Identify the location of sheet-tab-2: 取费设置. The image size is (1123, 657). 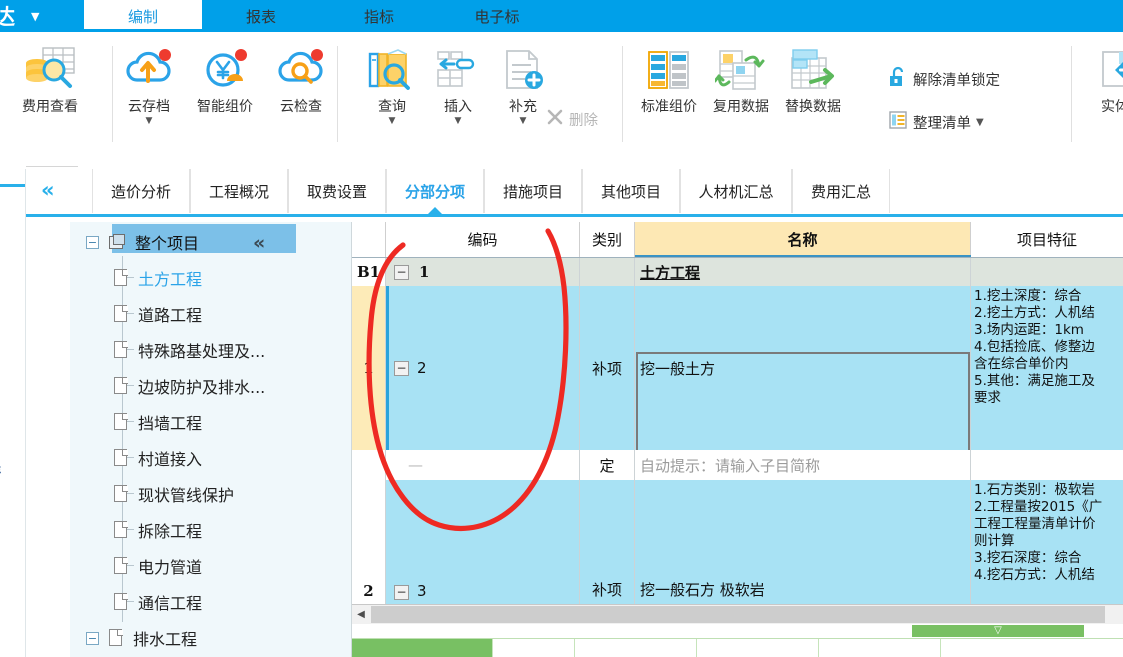
(337, 191).